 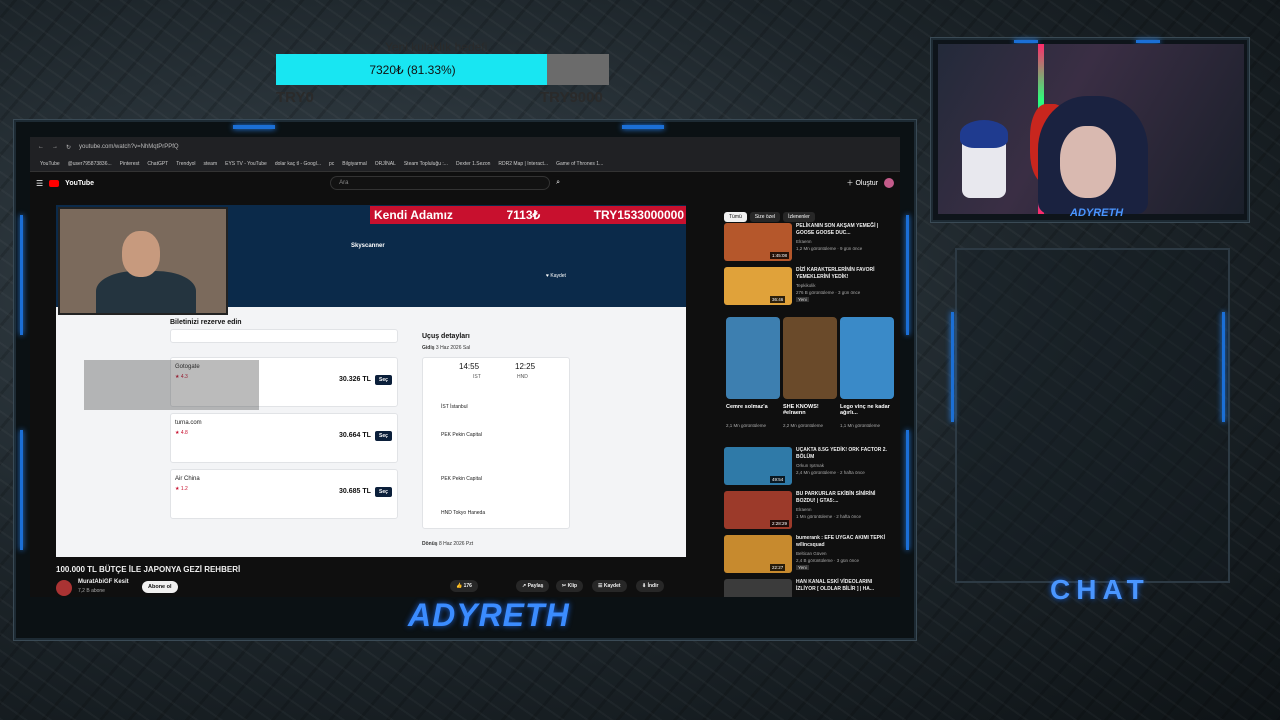 I want to click on skyscanner-logo: Skyscanner, so click(x=368, y=246).